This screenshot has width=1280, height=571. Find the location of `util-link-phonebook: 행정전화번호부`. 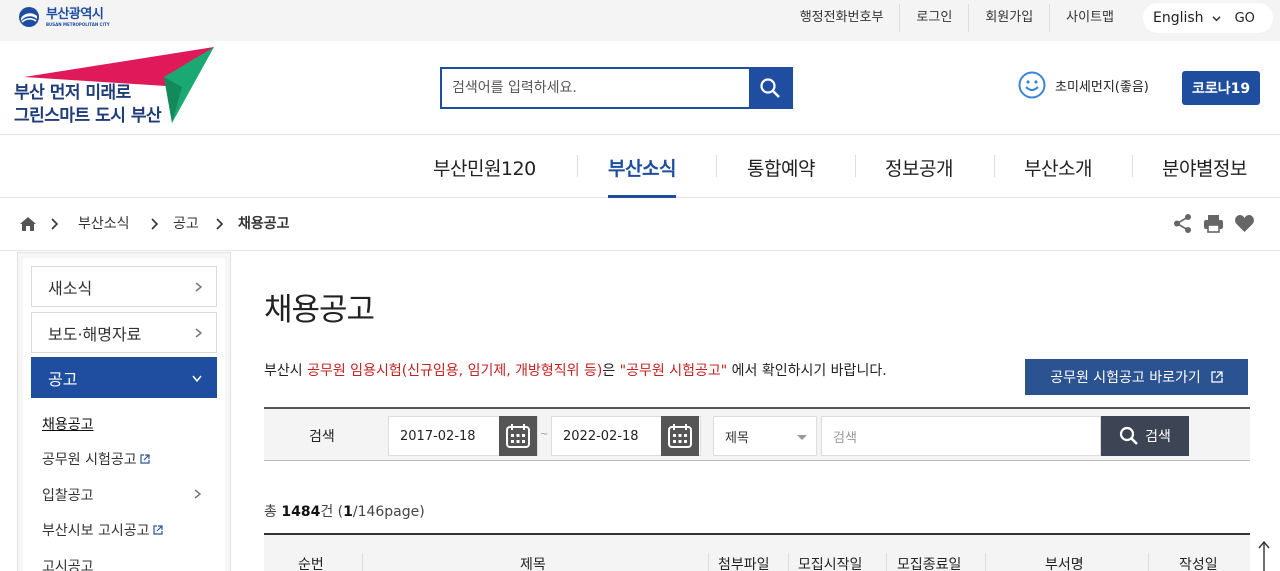

util-link-phonebook: 행정전화번호부 is located at coordinates (842, 18).